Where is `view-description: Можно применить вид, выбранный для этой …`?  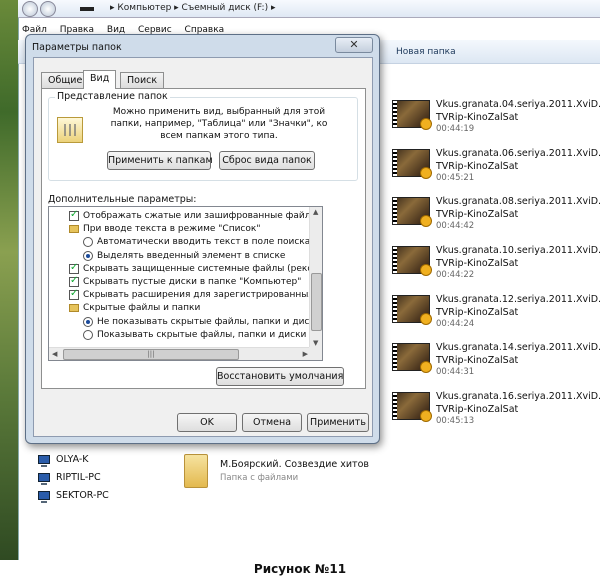 view-description: Можно применить вид, выбранный для этой … is located at coordinates (219, 124).